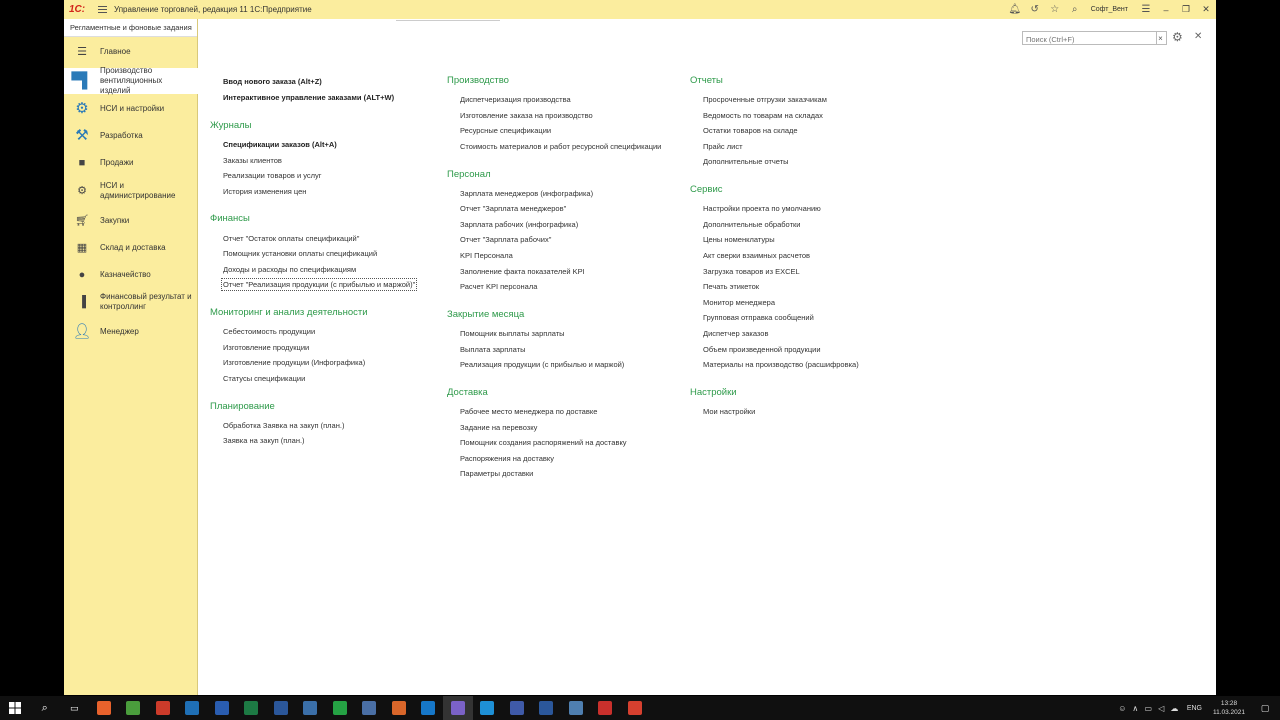 This screenshot has height=720, width=1280. I want to click on link-item: Параметры доставки, so click(496, 473).